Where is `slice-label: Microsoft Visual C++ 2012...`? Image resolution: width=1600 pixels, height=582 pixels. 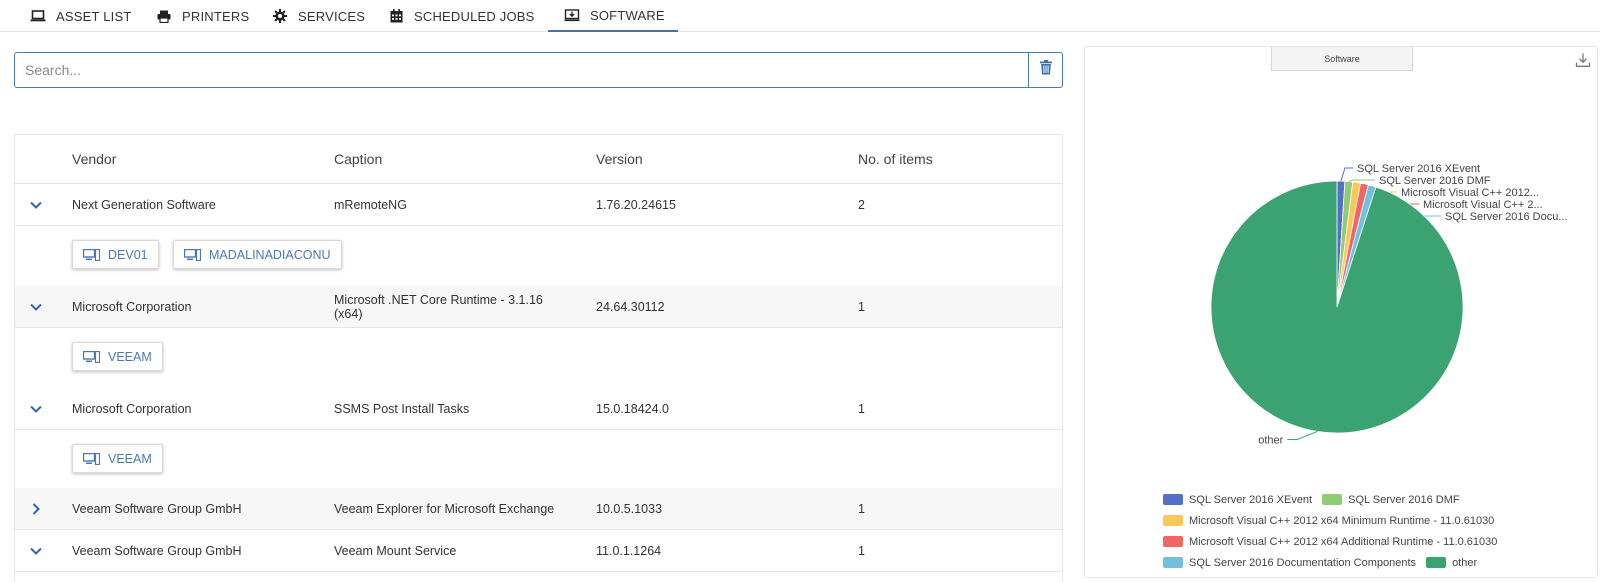
slice-label: Microsoft Visual C++ 2012... is located at coordinates (1470, 193).